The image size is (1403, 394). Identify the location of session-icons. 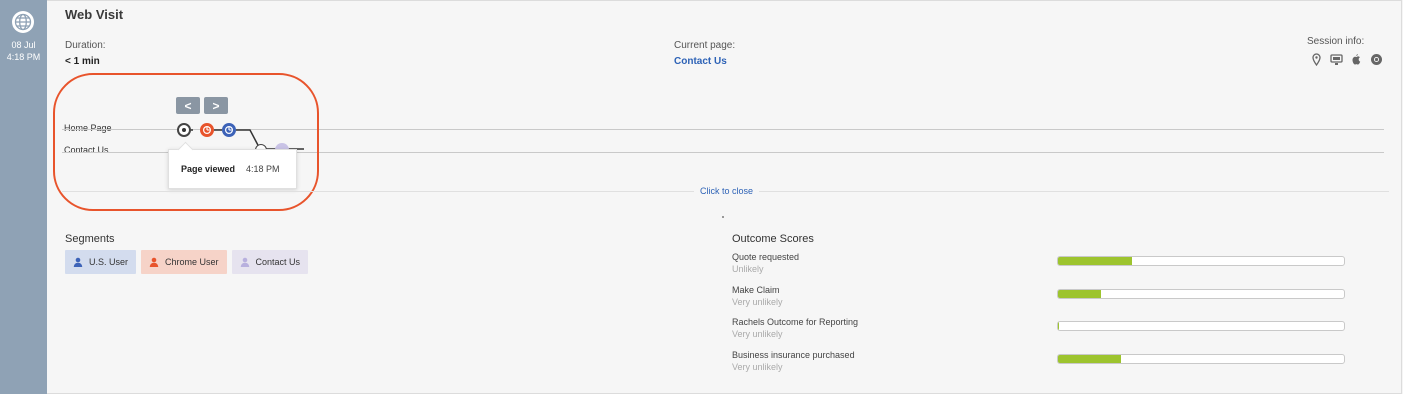
(1346, 60).